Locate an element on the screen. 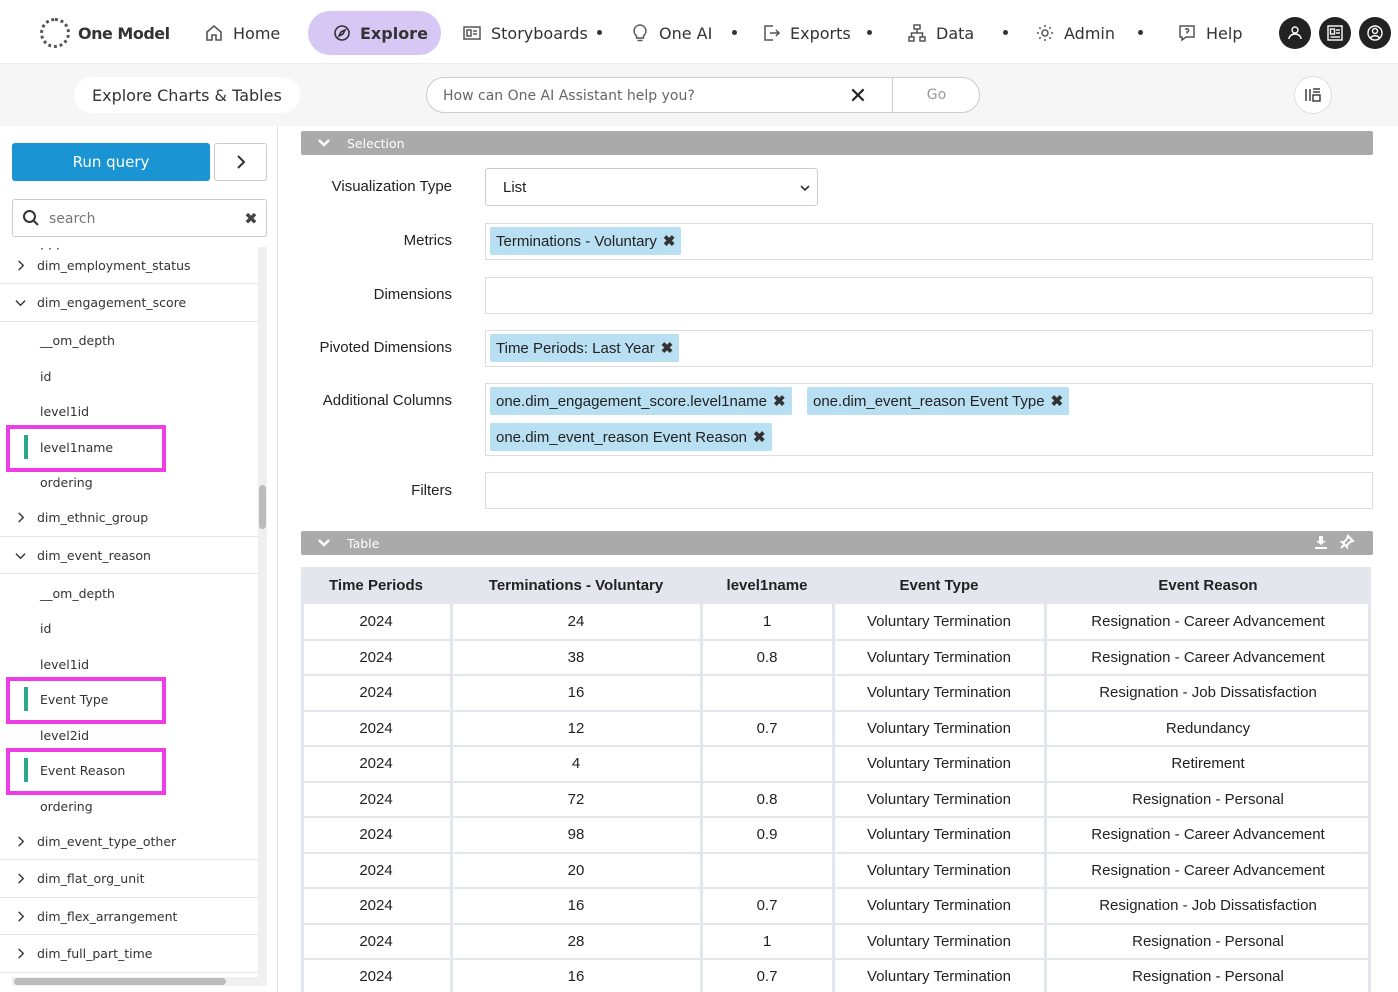 The height and width of the screenshot is (992, 1398). tree-parent-row: dim_flex_arrangement is located at coordinates (129, 916).